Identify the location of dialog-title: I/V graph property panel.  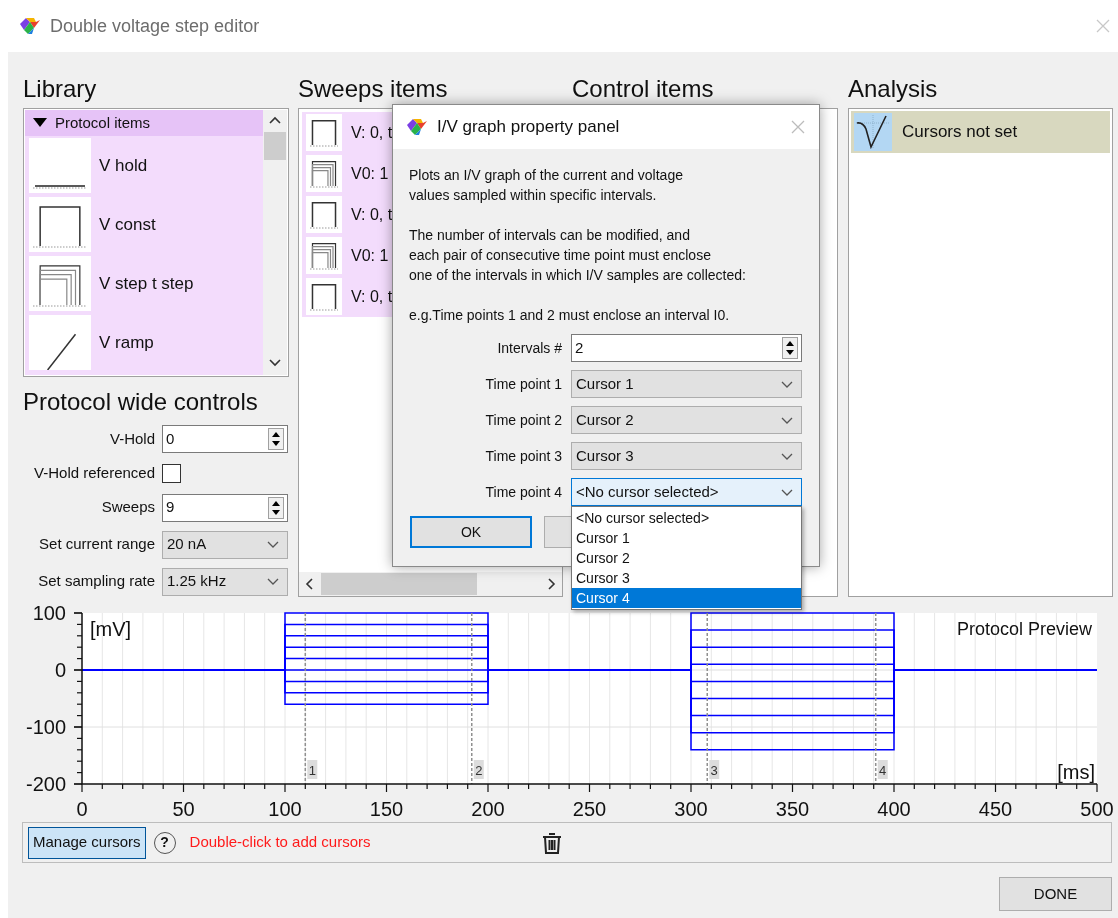
(528, 127).